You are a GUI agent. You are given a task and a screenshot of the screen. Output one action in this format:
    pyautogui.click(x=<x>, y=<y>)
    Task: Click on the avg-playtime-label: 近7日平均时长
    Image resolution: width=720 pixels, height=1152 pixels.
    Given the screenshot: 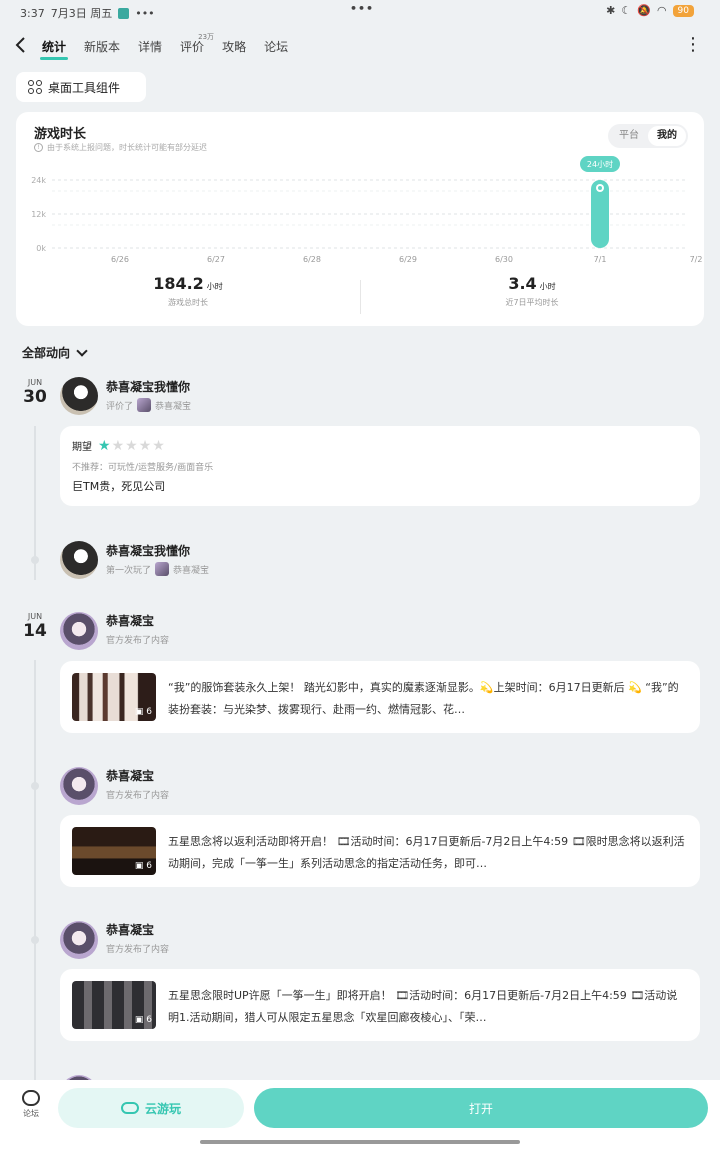 What is the action you would take?
    pyautogui.click(x=532, y=302)
    